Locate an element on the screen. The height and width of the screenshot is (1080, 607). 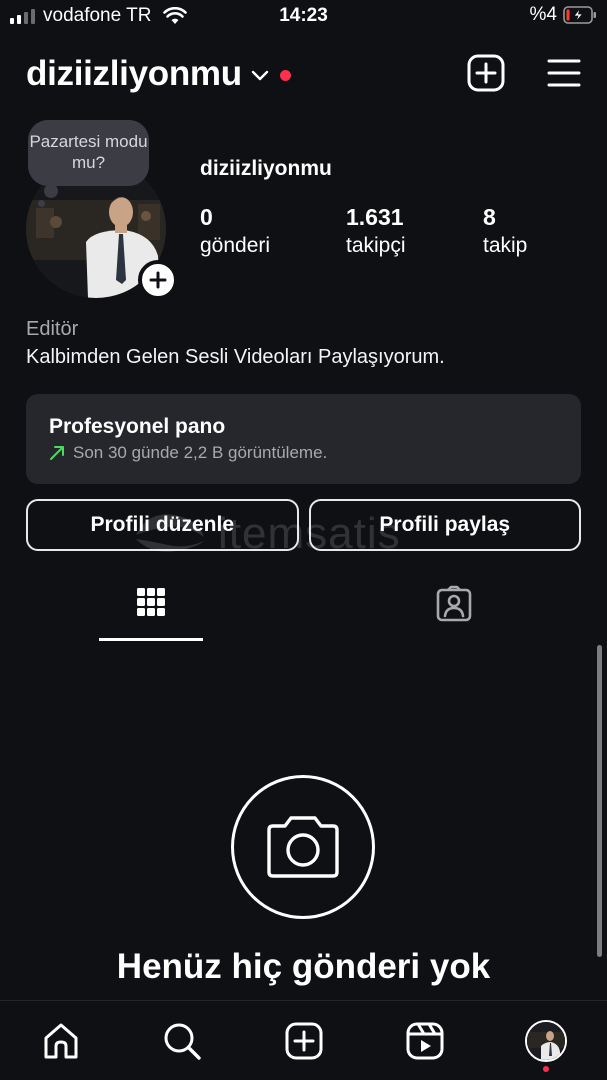
dashboard-title: Profesyonel pano is located at coordinates (137, 426).